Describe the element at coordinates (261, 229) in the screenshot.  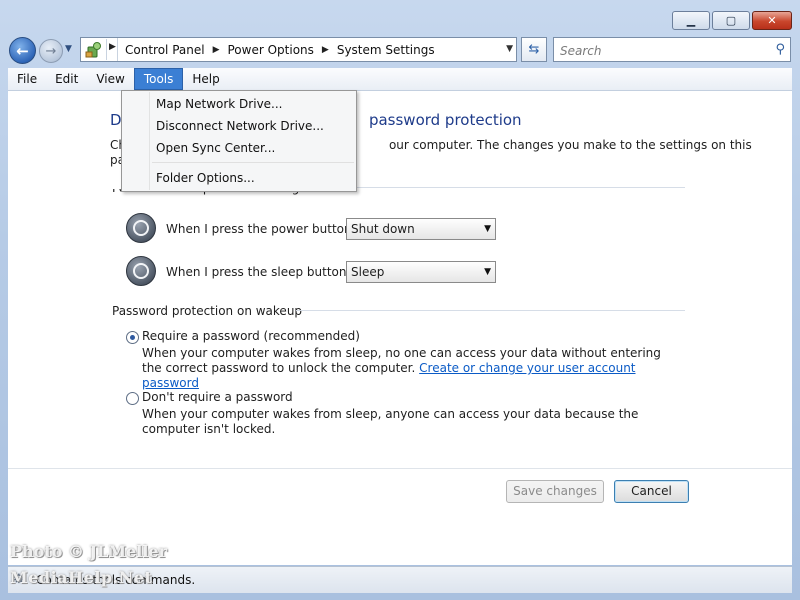
I see `power-button-label: When I press the power button:` at that location.